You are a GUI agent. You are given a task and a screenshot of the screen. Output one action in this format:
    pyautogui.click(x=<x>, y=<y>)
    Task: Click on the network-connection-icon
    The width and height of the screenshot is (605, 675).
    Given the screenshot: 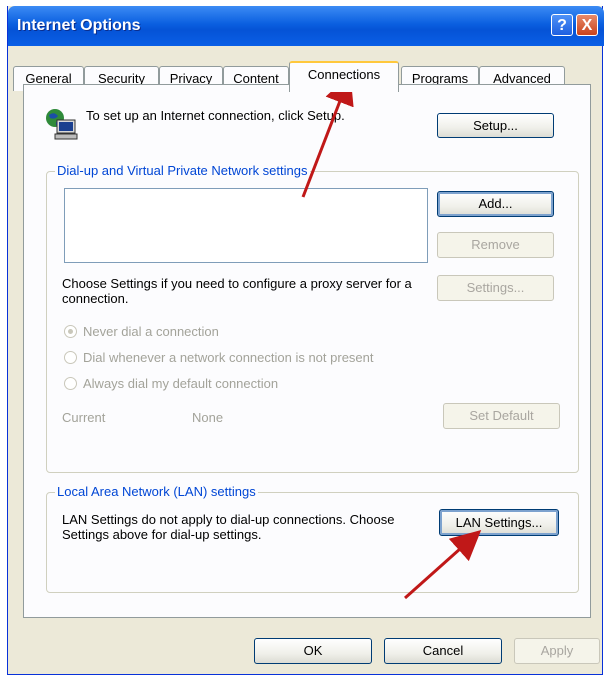 What is the action you would take?
    pyautogui.click(x=62, y=124)
    